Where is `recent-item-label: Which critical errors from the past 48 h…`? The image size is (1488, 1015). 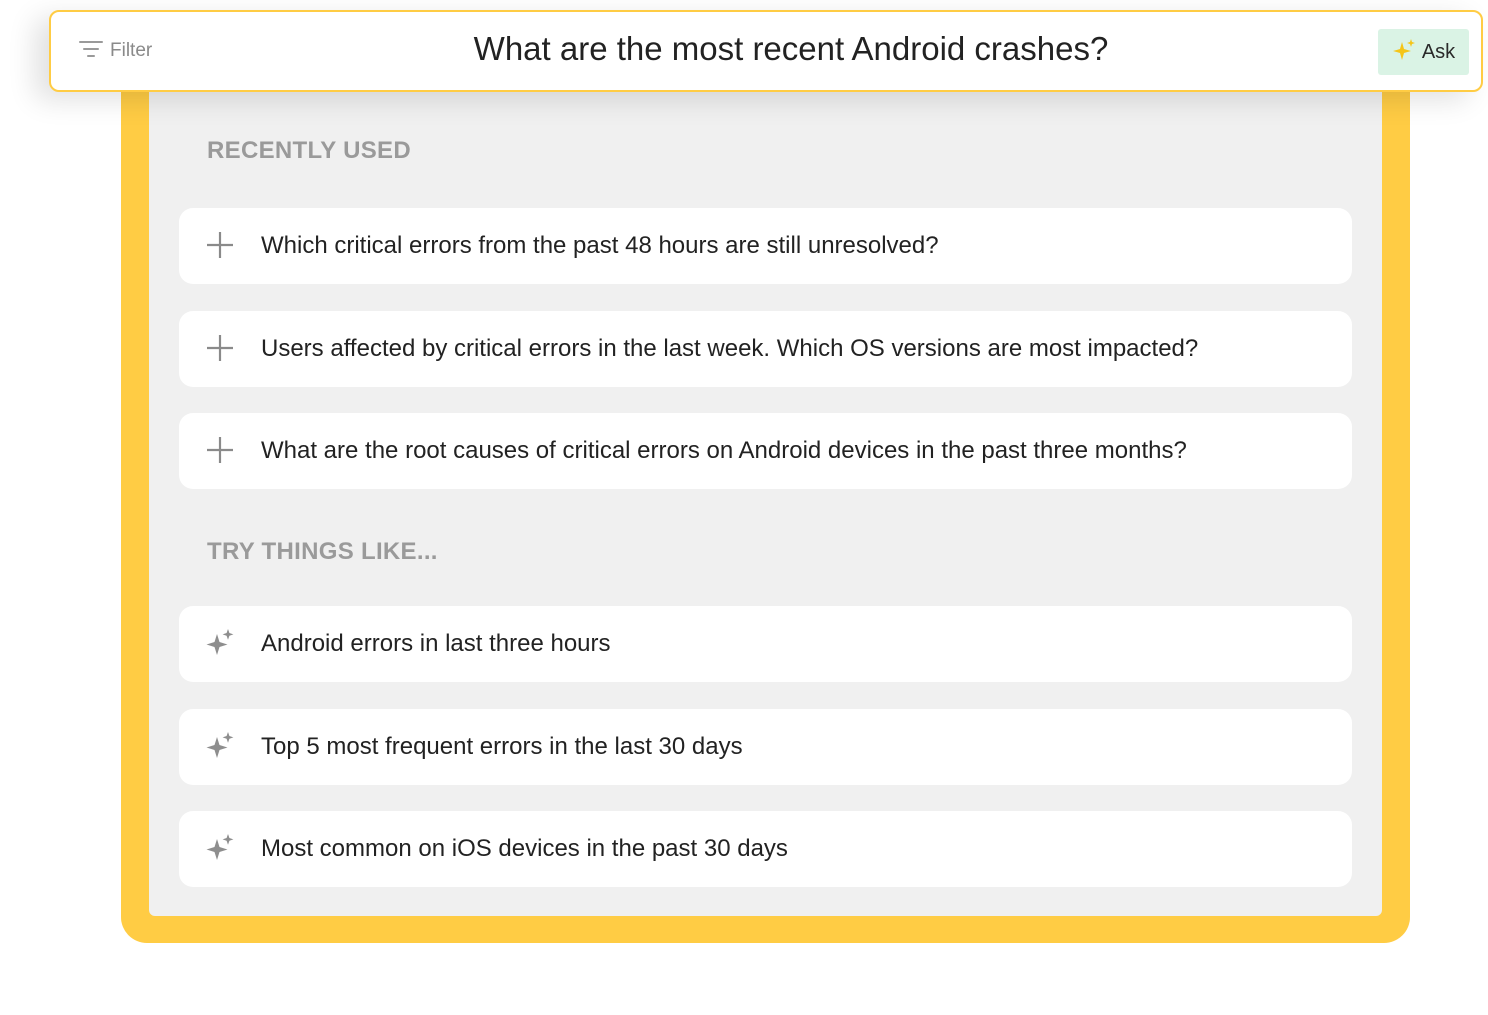 recent-item-label: Which critical errors from the past 48 h… is located at coordinates (600, 245).